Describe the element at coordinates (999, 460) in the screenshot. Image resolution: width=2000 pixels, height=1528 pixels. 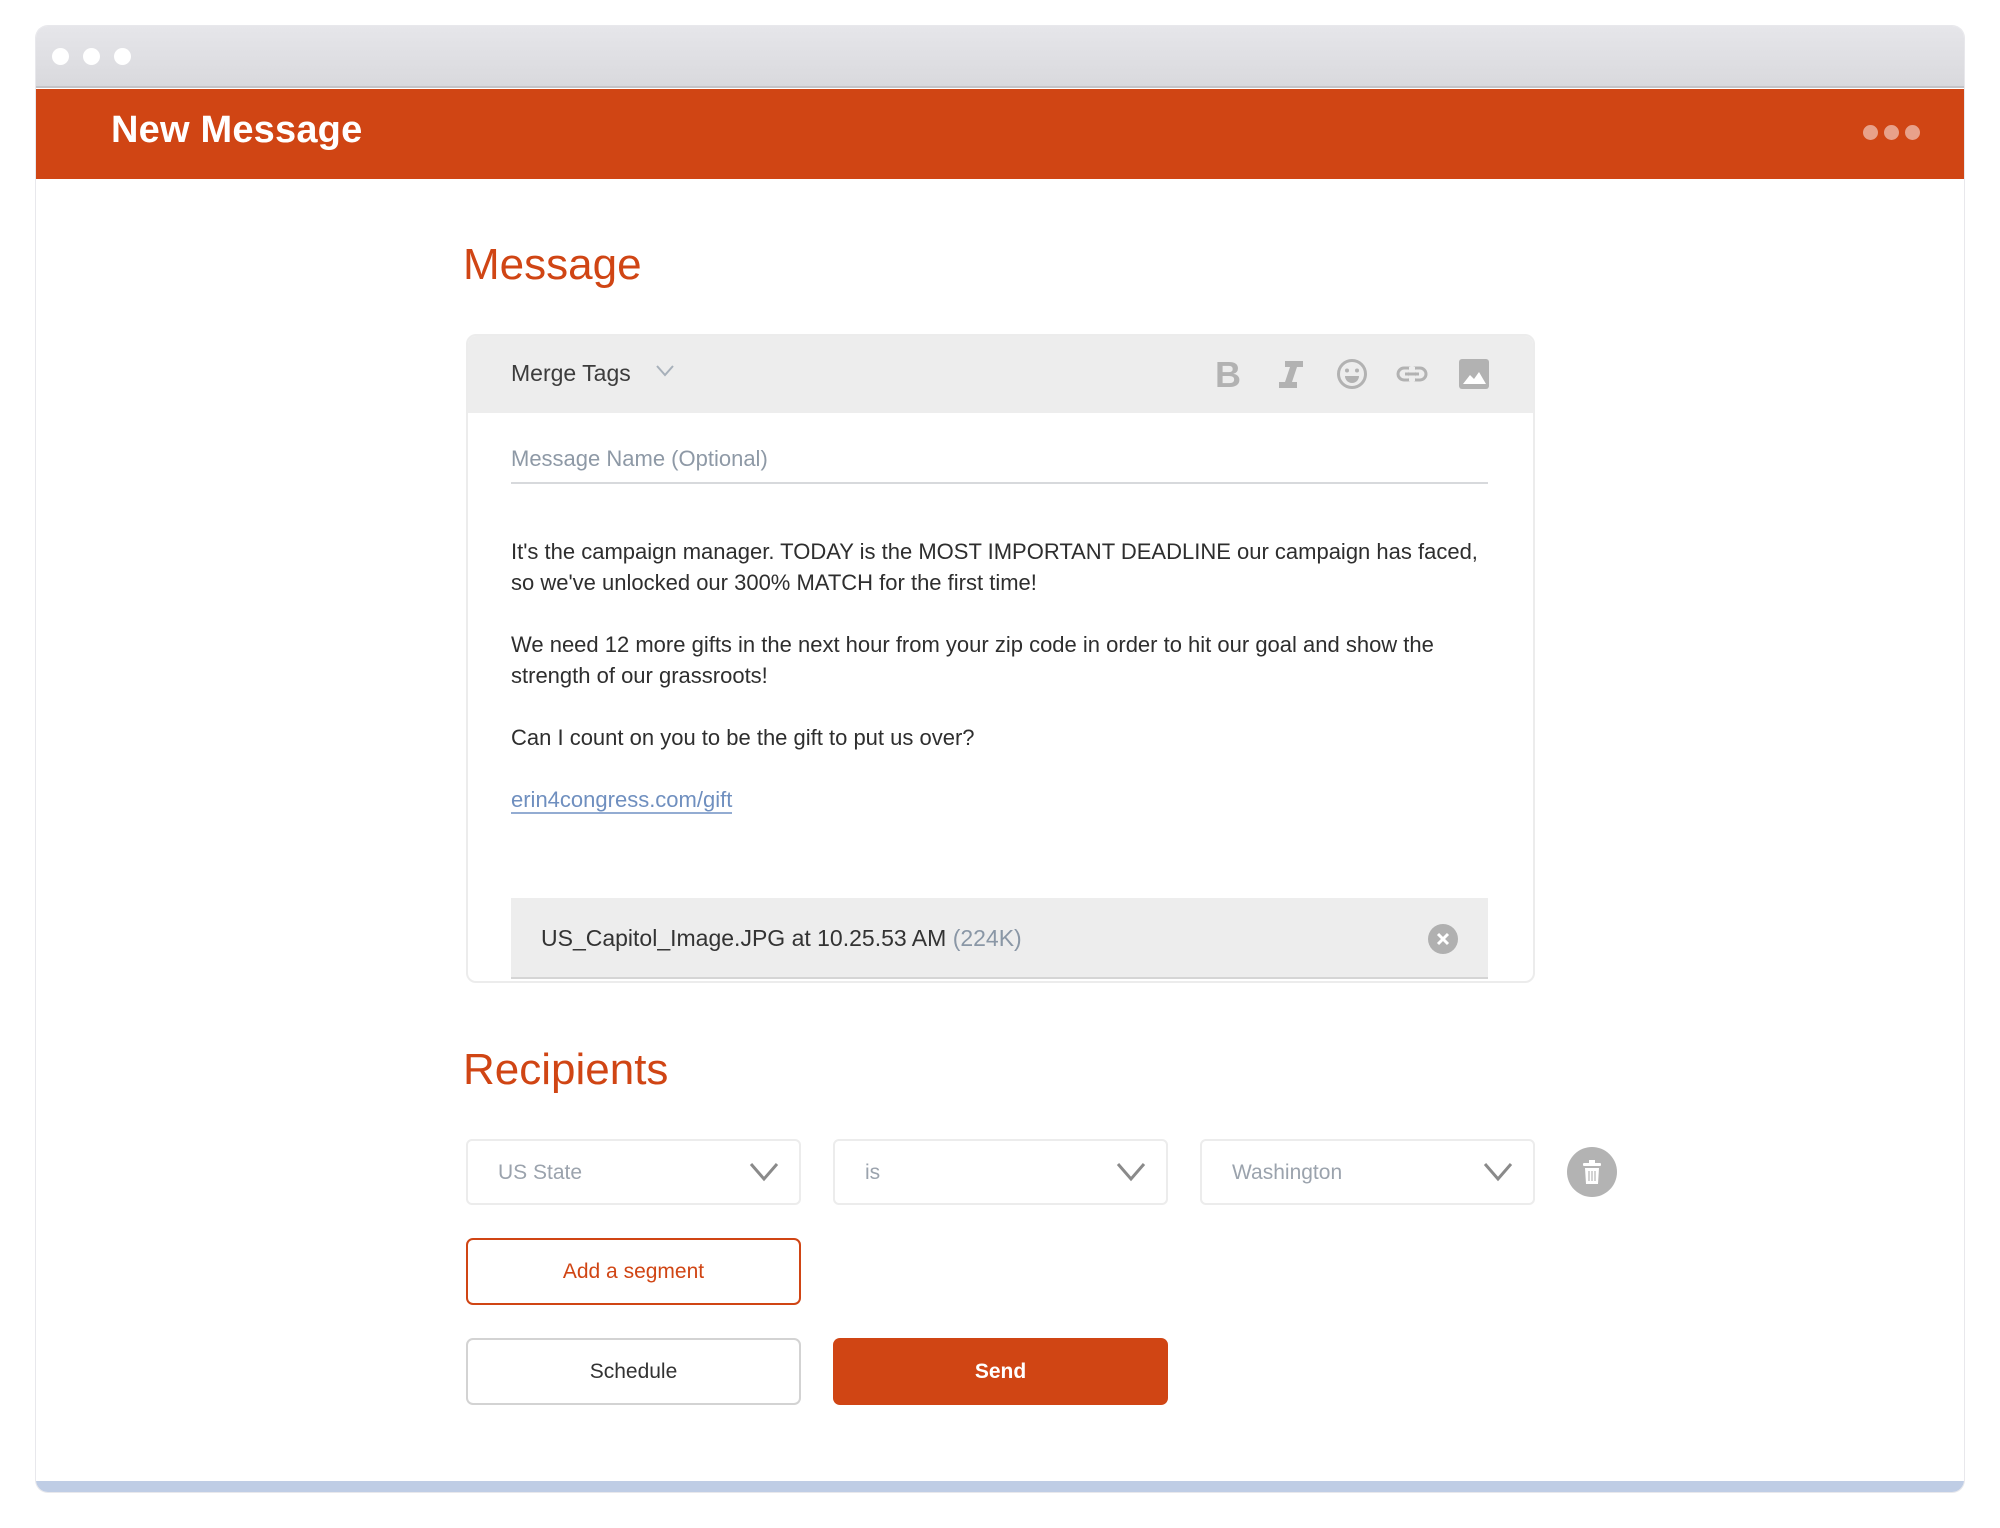
I see `message-name-input` at that location.